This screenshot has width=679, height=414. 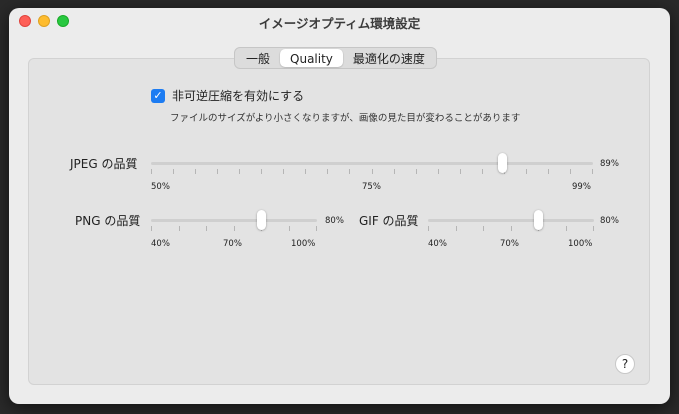 I want to click on jpeg-quality-slider, so click(x=372, y=163).